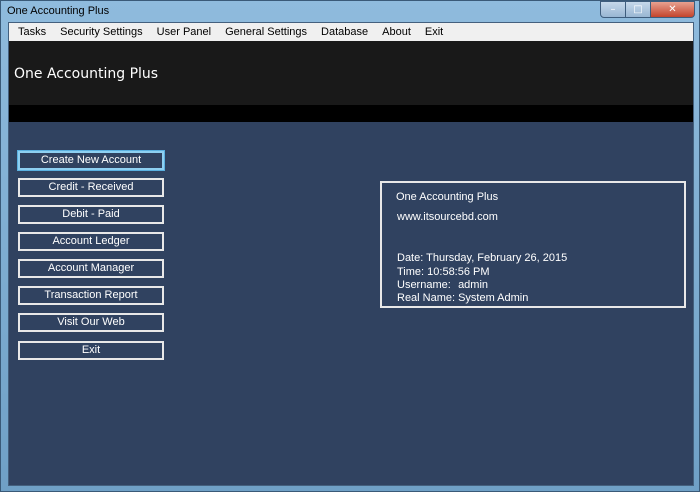  I want to click on info-username-row: Username: admin, so click(442, 285).